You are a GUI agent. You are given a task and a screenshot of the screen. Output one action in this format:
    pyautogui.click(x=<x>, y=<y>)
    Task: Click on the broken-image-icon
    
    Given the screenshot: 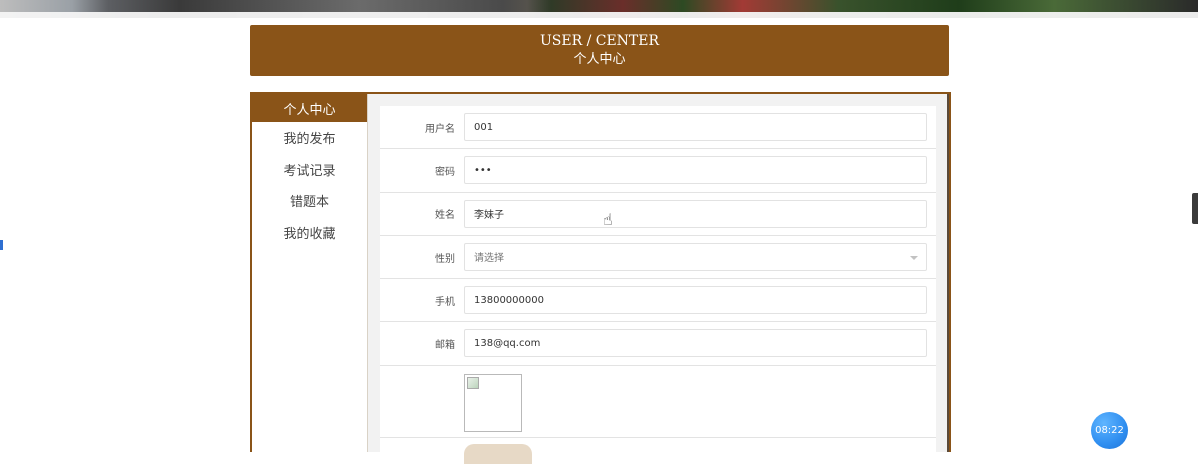 What is the action you would take?
    pyautogui.click(x=473, y=382)
    